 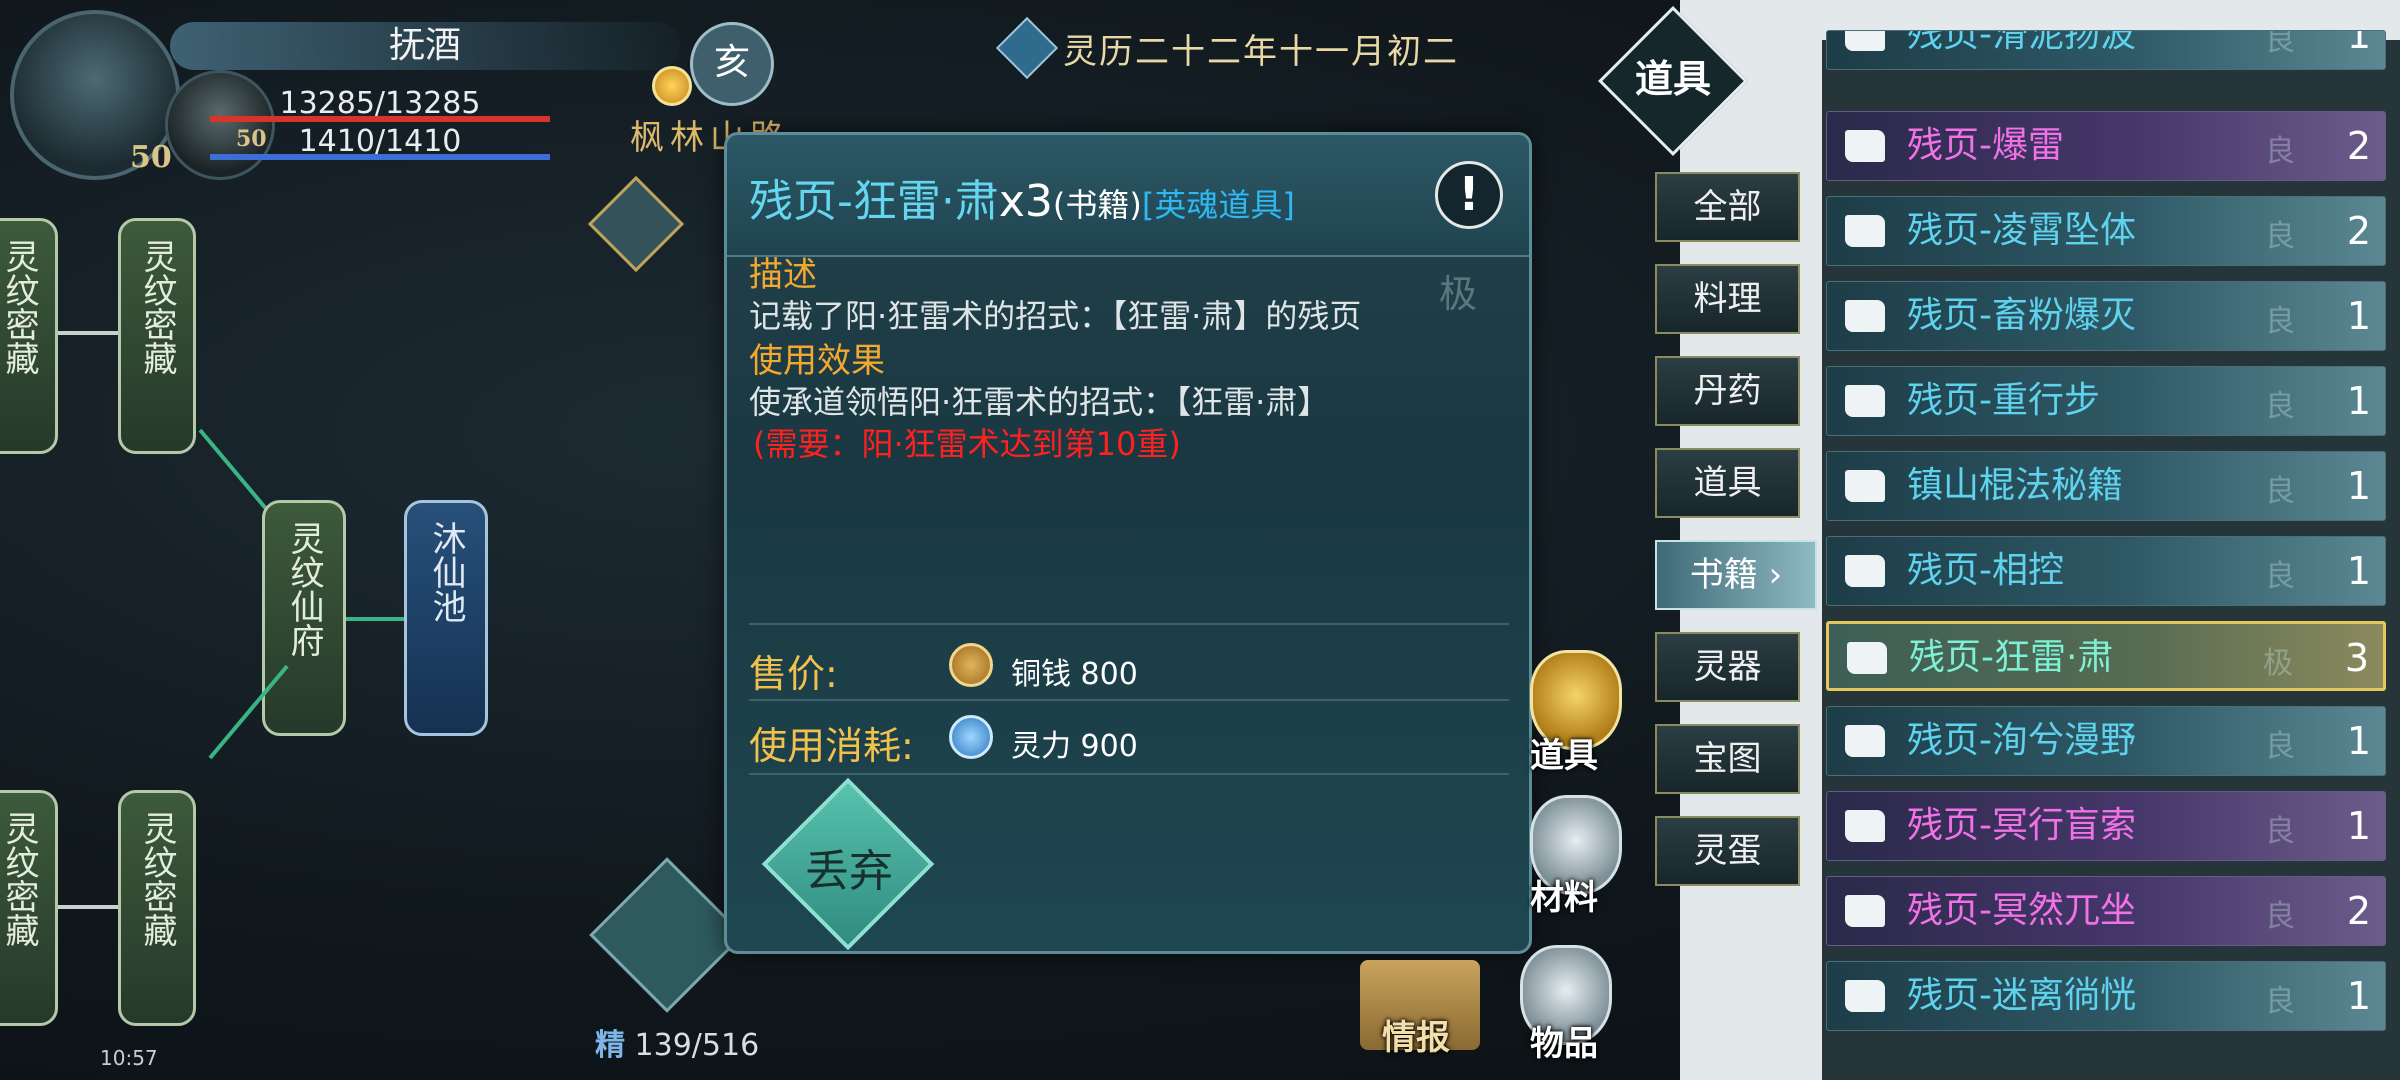 I want to click on item-name: 残页-冥然兀坐, so click(x=2021, y=910).